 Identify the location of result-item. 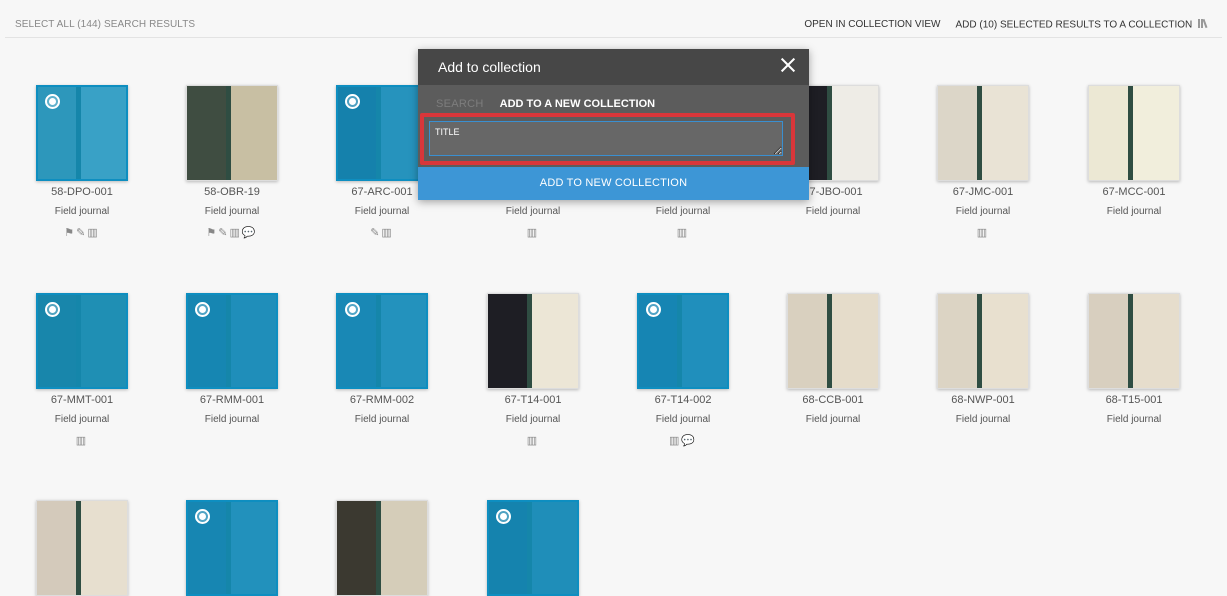
(232, 548).